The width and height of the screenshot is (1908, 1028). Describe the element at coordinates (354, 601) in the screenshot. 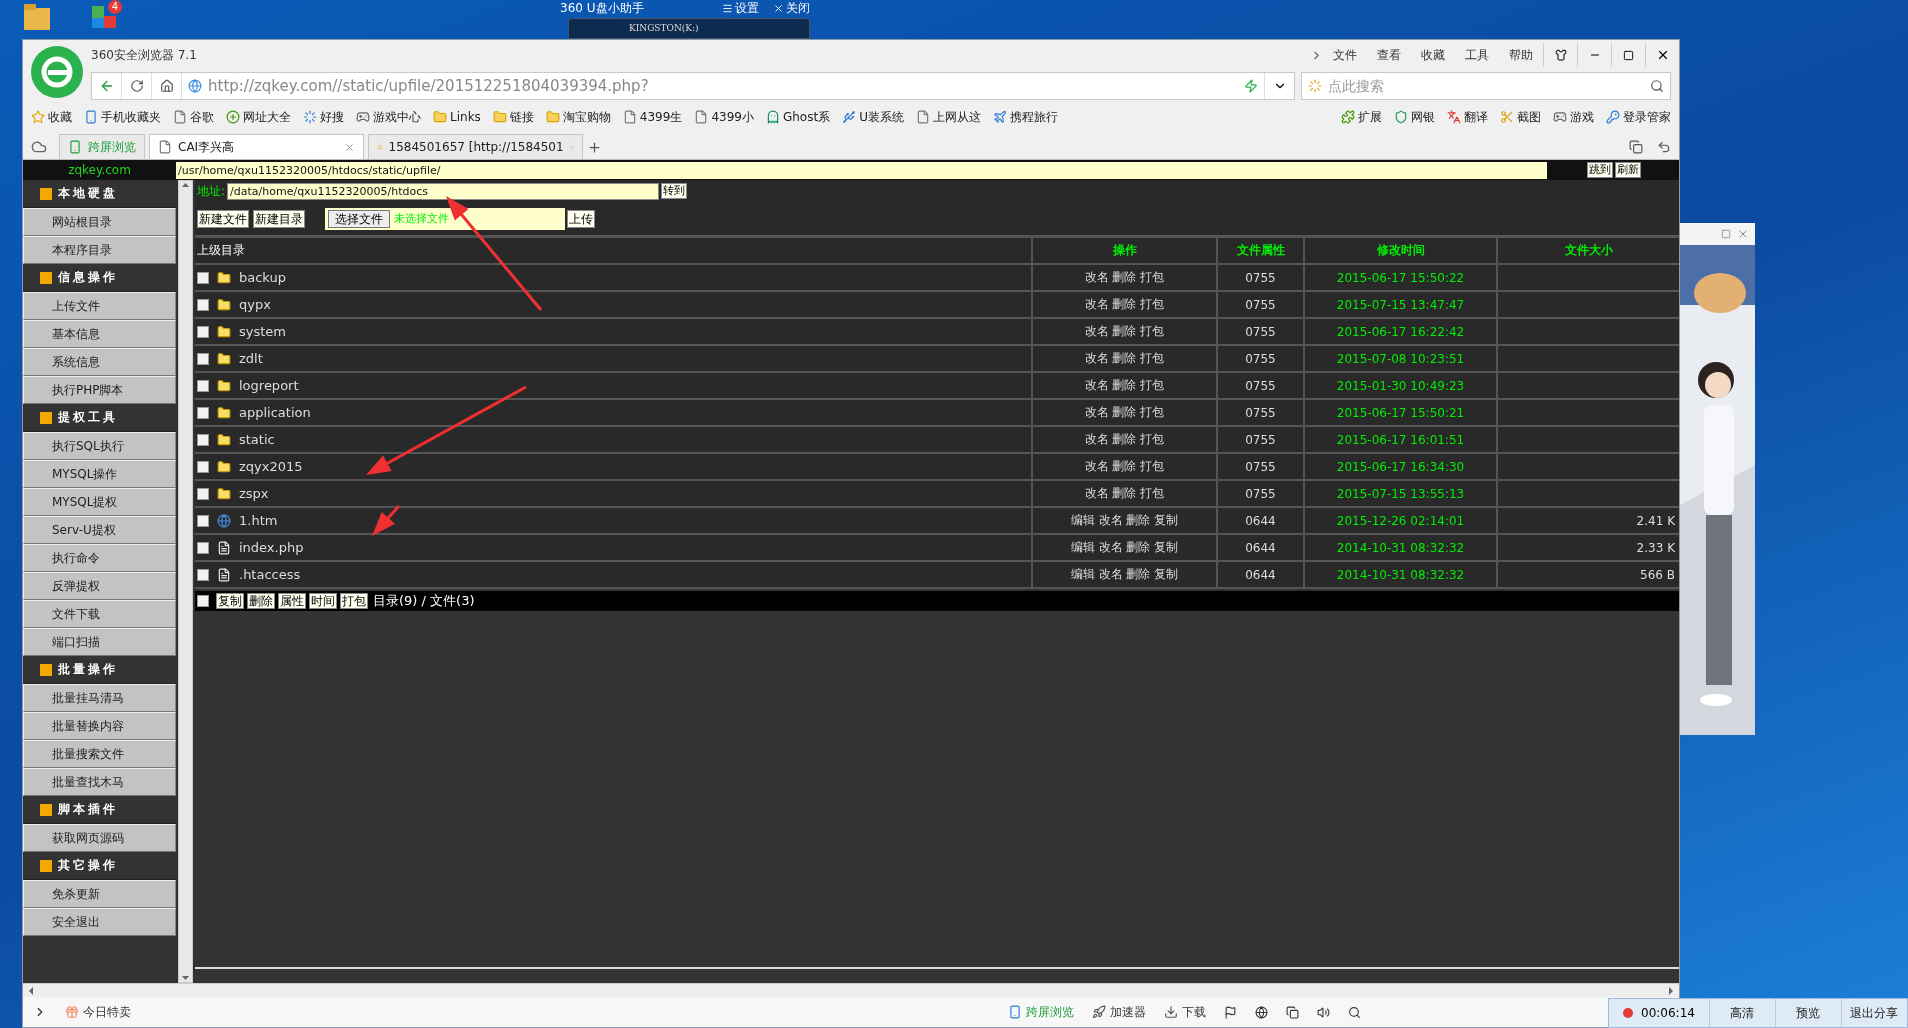

I see `batch-button: 打包` at that location.